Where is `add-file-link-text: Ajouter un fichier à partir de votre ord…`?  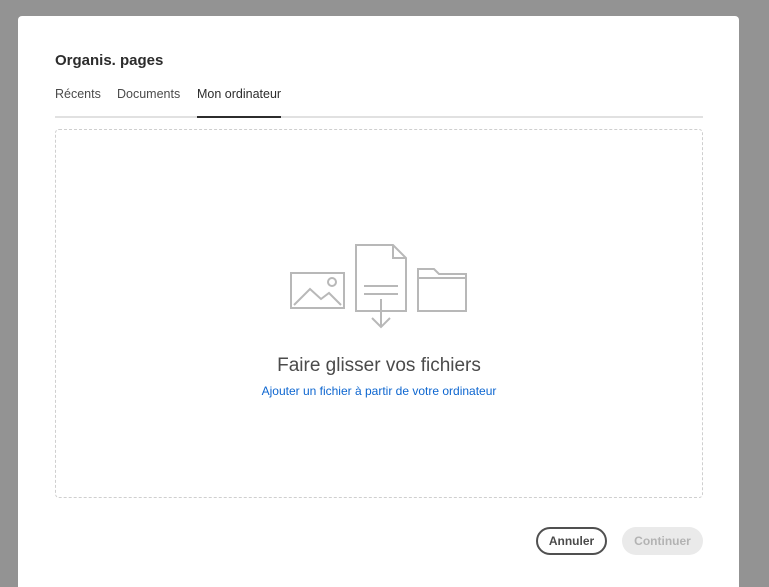
add-file-link-text: Ajouter un fichier à partir de votre ord… is located at coordinates (379, 391).